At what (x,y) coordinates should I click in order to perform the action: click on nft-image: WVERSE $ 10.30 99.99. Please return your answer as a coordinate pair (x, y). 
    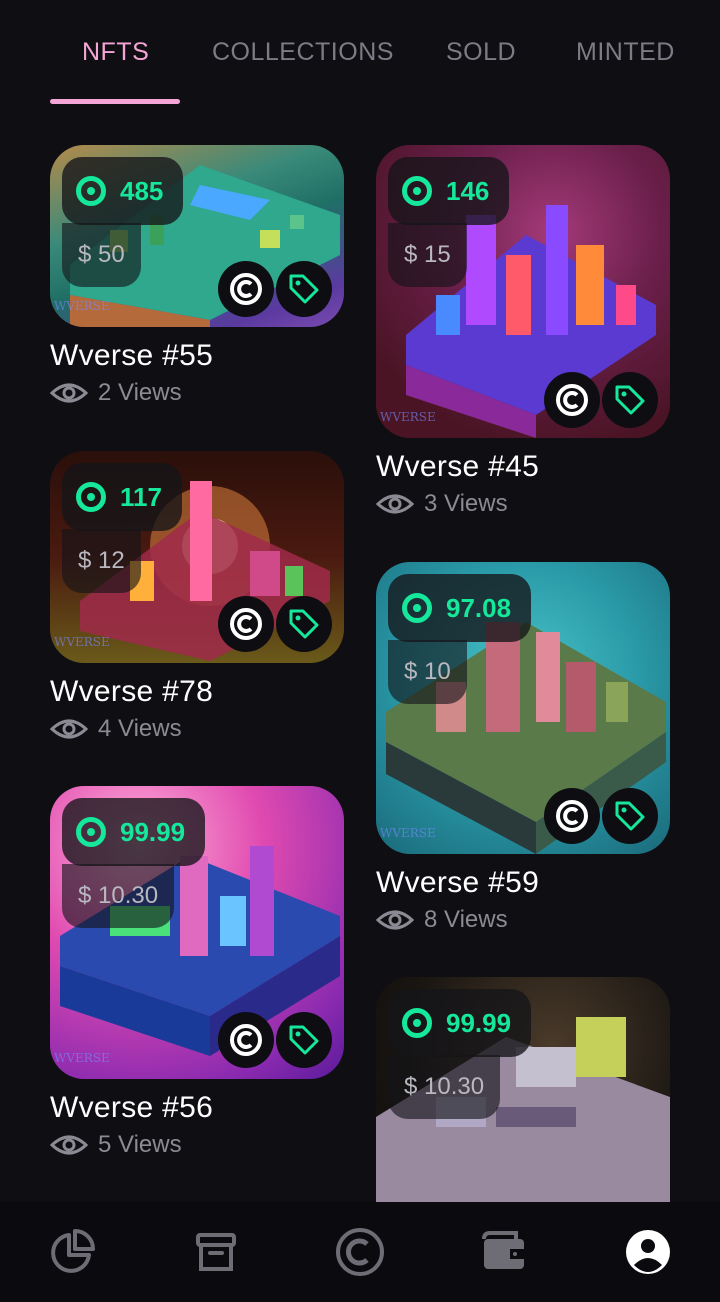
    Looking at the image, I should click on (197, 932).